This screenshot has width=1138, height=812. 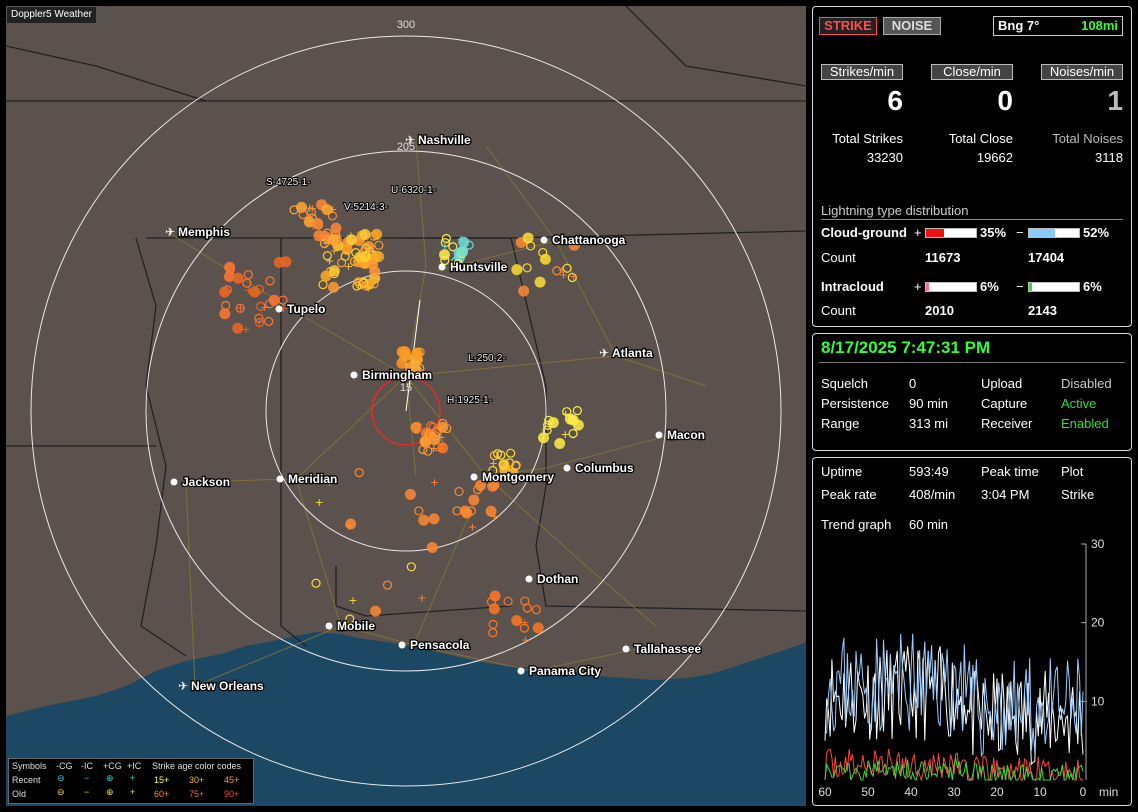 I want to click on x-tick-label: 30, so click(x=954, y=792).